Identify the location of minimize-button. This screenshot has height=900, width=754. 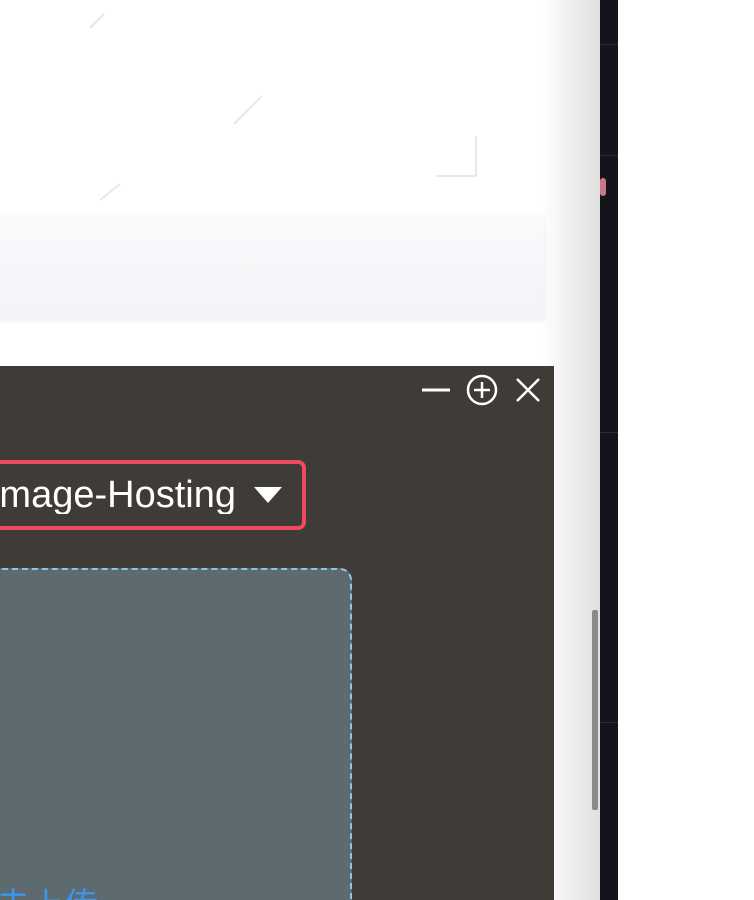
(436, 390).